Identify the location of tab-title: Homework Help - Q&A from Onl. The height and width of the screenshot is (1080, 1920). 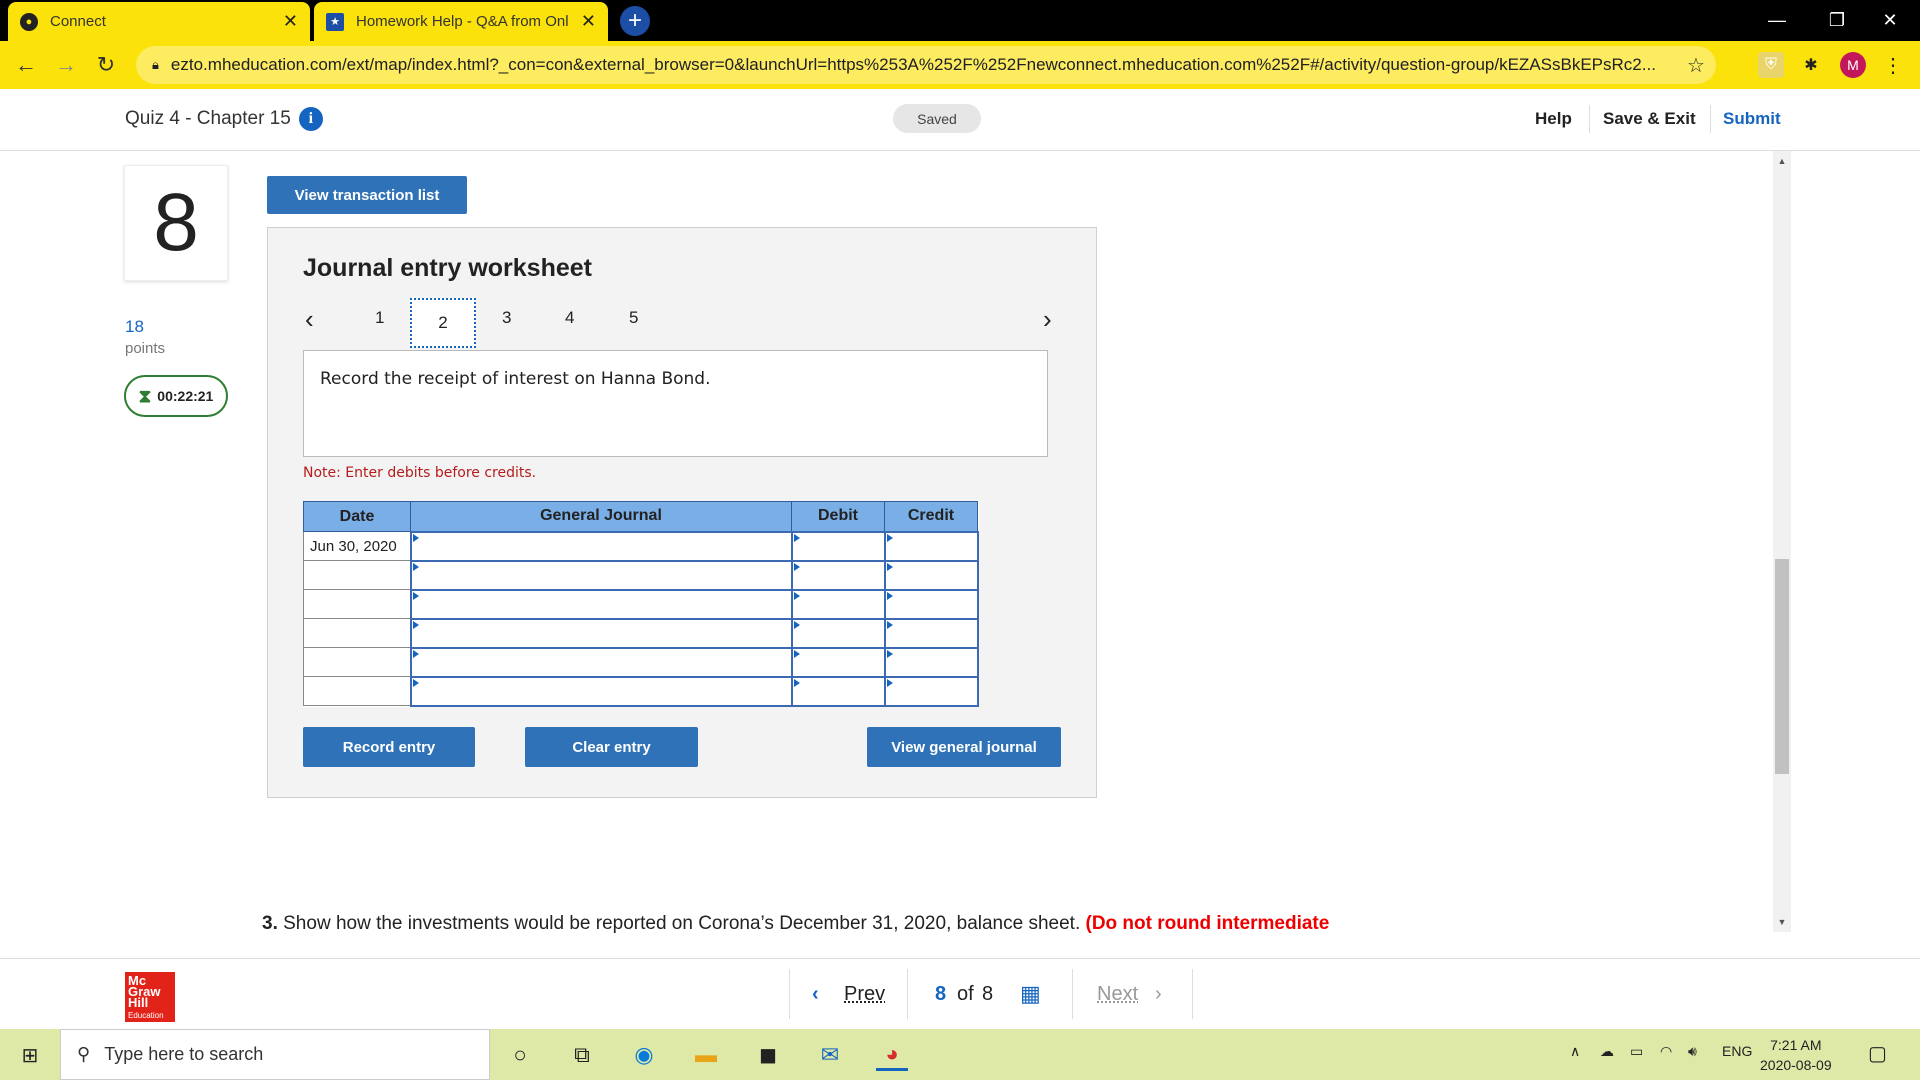
(462, 21).